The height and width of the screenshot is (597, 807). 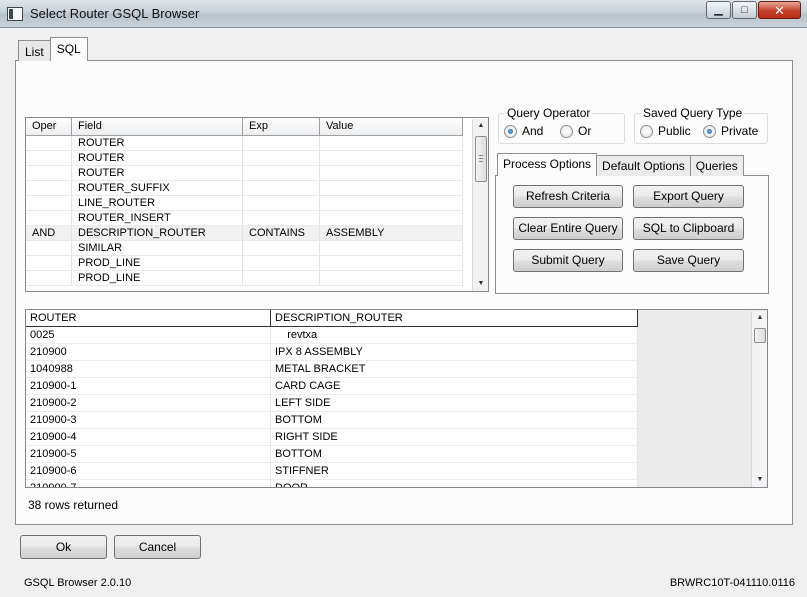 I want to click on sql-to-clipboard-button: SQL to Clipboard, so click(x=688, y=228).